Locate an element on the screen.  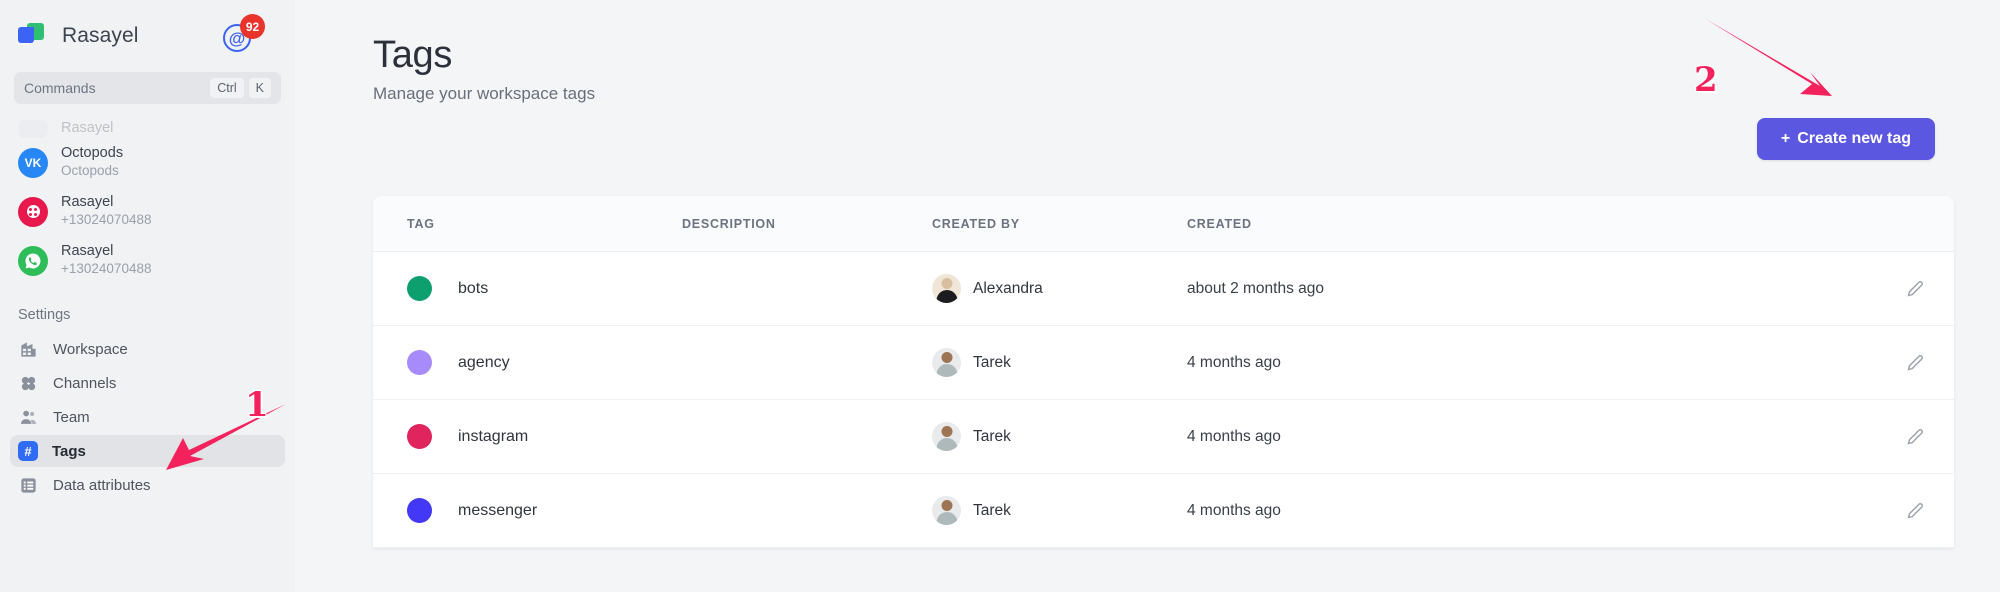
brand-name: Rasayel is located at coordinates (100, 35).